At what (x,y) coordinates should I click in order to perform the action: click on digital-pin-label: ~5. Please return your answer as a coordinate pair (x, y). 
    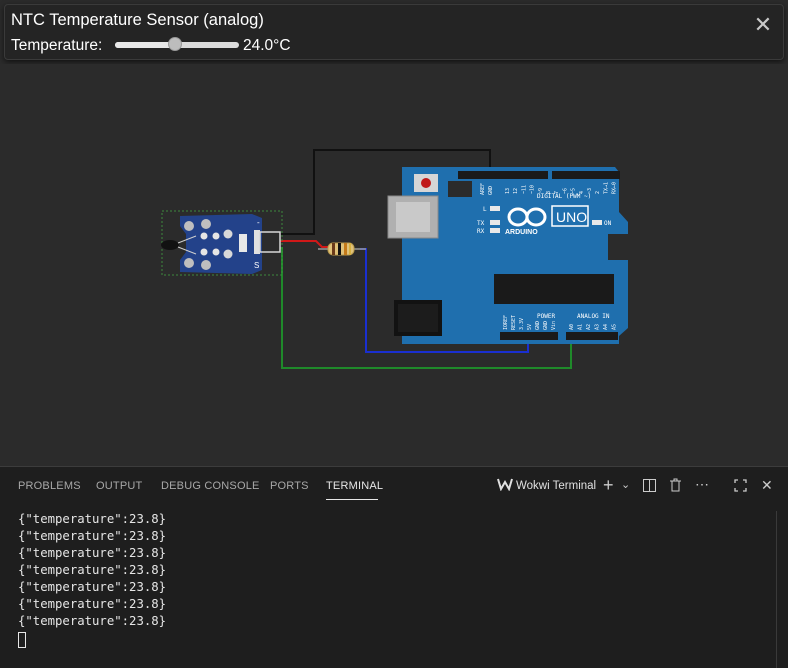
    Looking at the image, I should click on (574, 191).